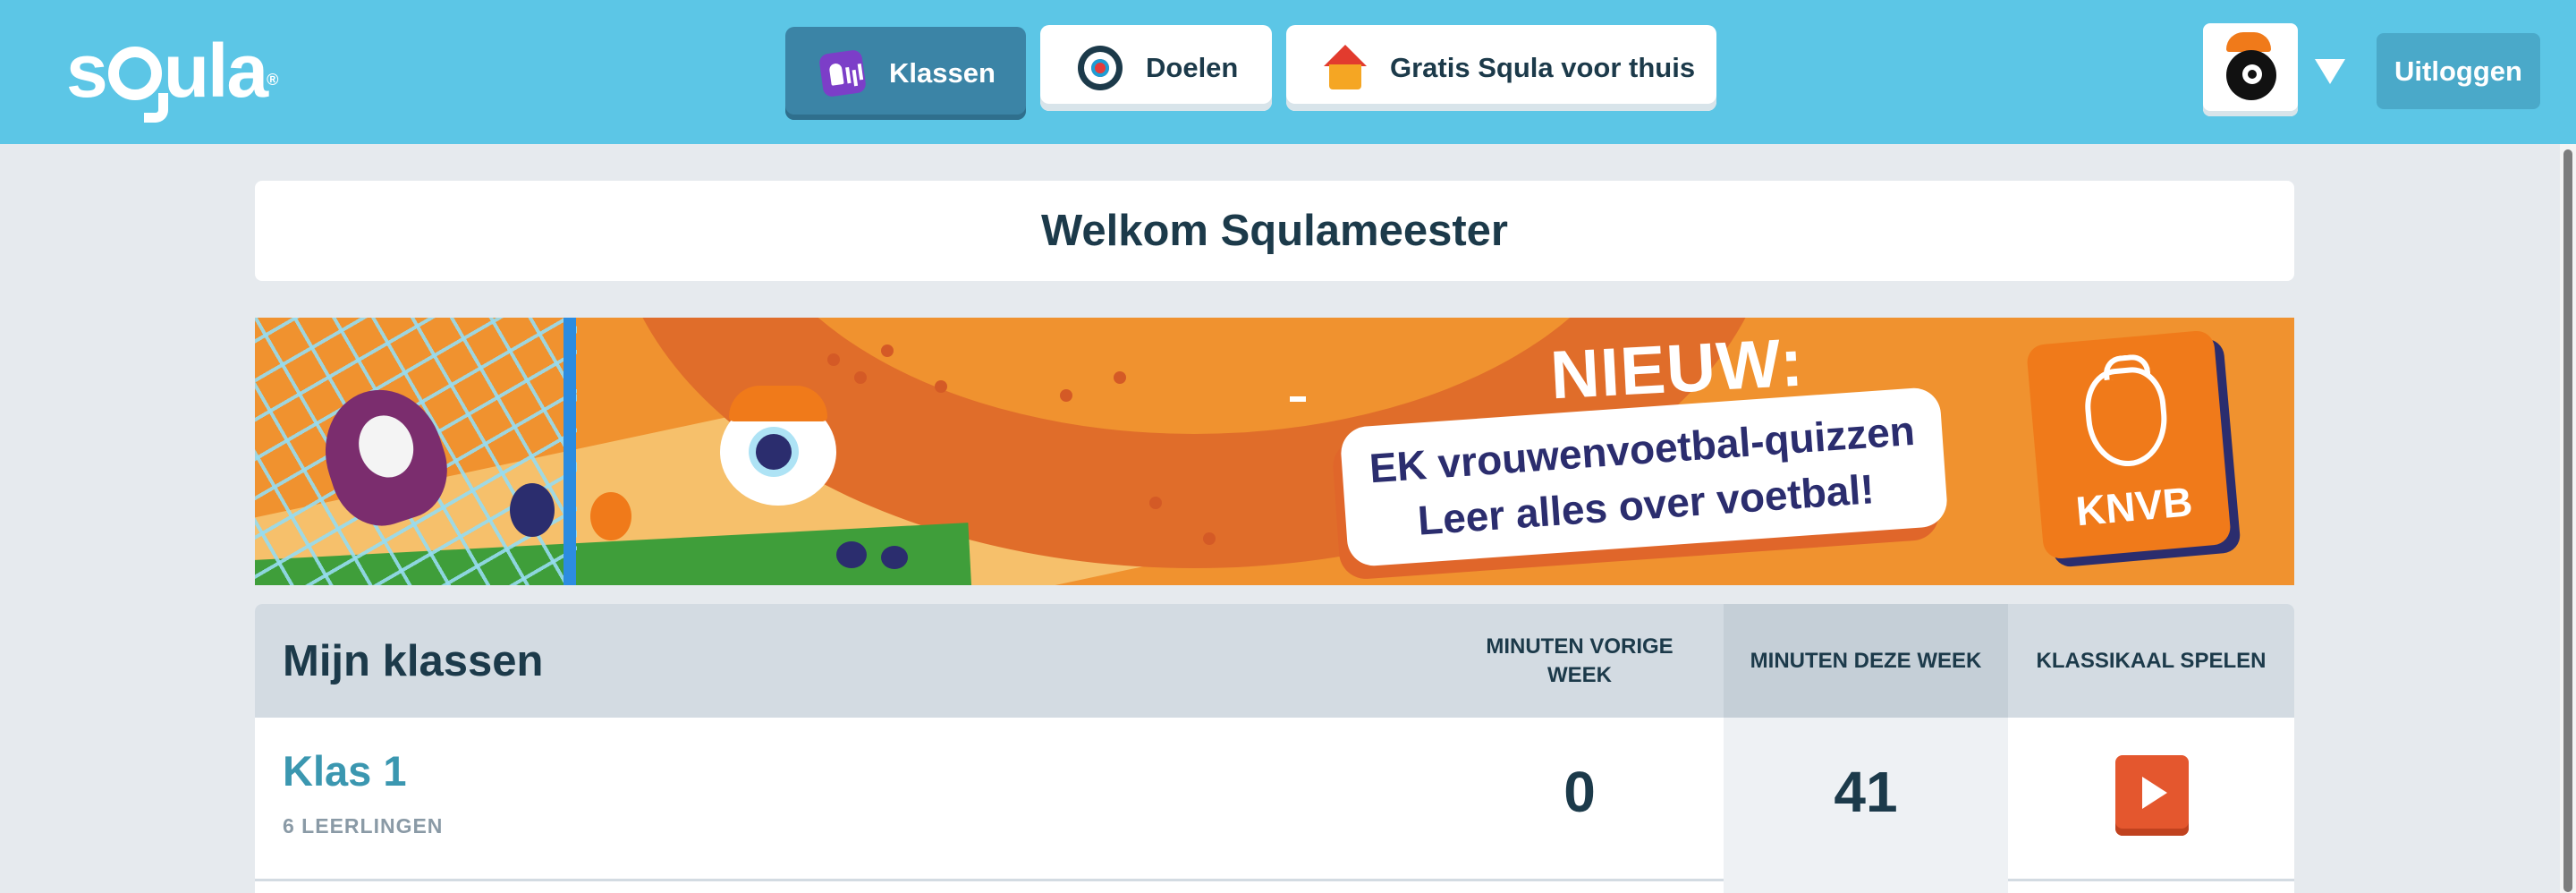 This screenshot has height=893, width=2576. What do you see at coordinates (2252, 74) in the screenshot?
I see `avatar-eye` at bounding box center [2252, 74].